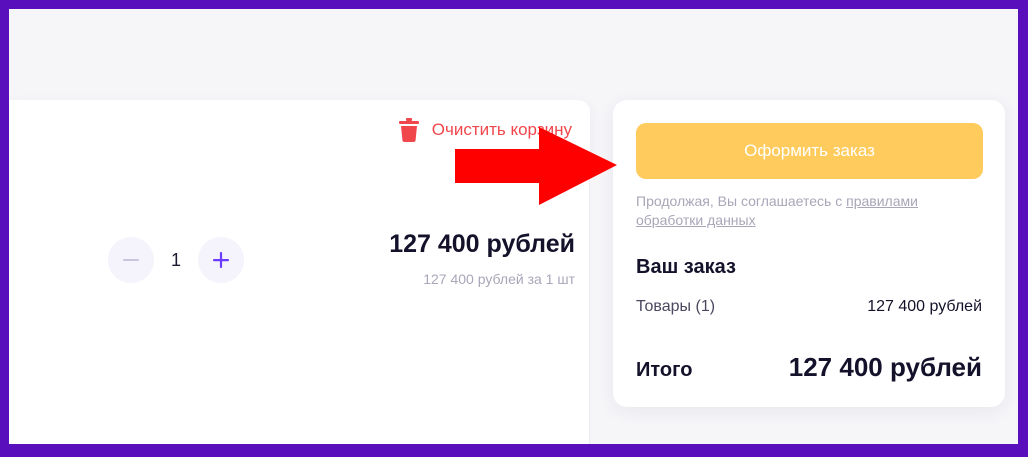 The image size is (1028, 457). What do you see at coordinates (686, 267) in the screenshot?
I see `order-title: Ваш заказ` at bounding box center [686, 267].